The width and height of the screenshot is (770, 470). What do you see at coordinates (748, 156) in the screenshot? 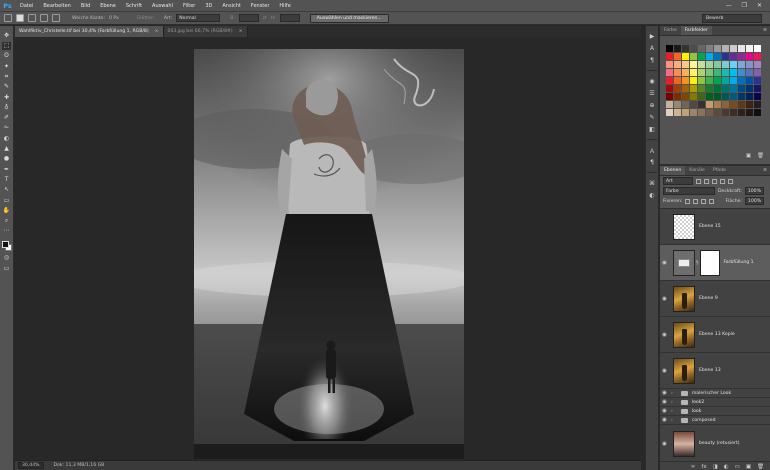
I see `new-swatch-icon: ▣` at bounding box center [748, 156].